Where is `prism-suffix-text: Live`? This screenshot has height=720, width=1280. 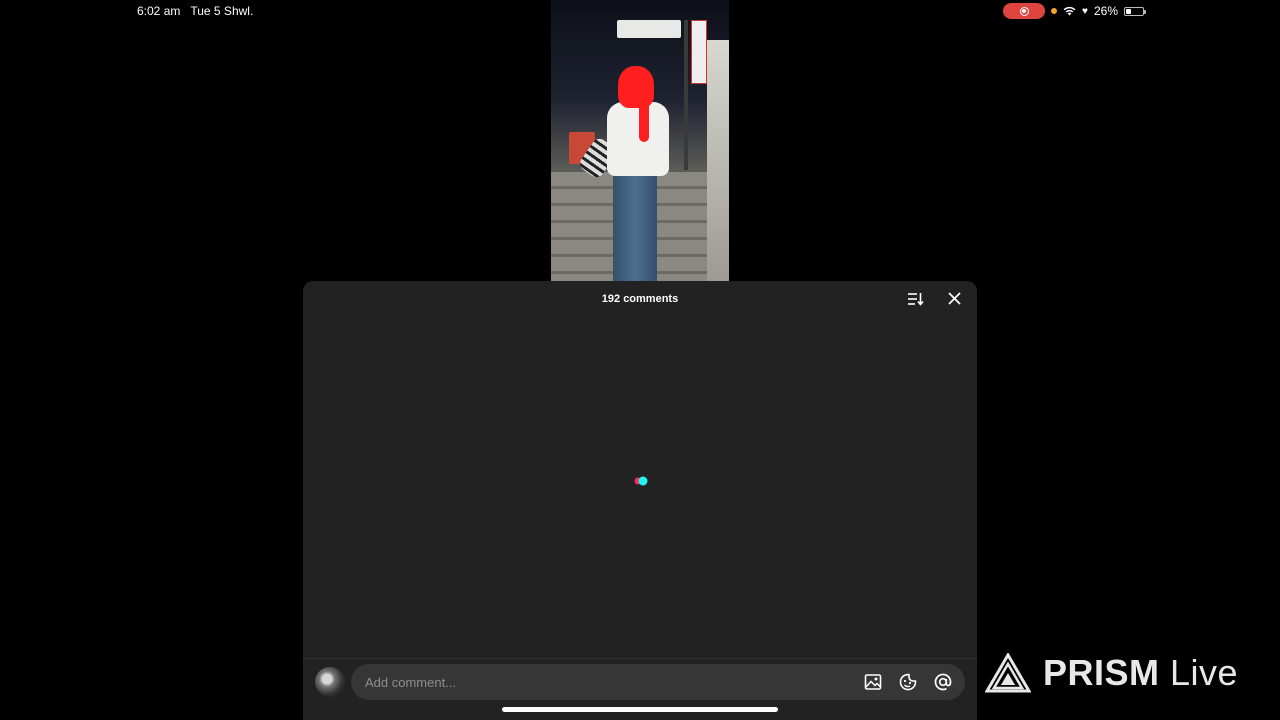
prism-suffix-text: Live is located at coordinates (1204, 672).